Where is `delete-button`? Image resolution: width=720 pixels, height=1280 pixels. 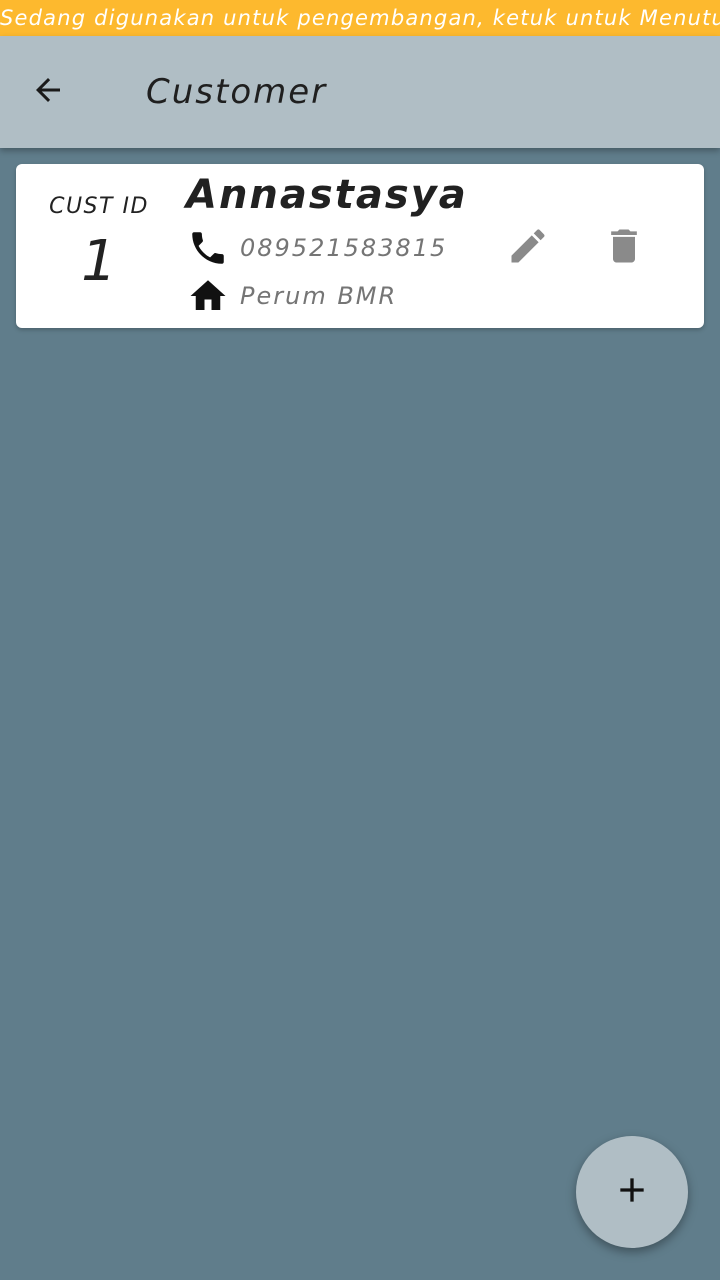 delete-button is located at coordinates (624, 248).